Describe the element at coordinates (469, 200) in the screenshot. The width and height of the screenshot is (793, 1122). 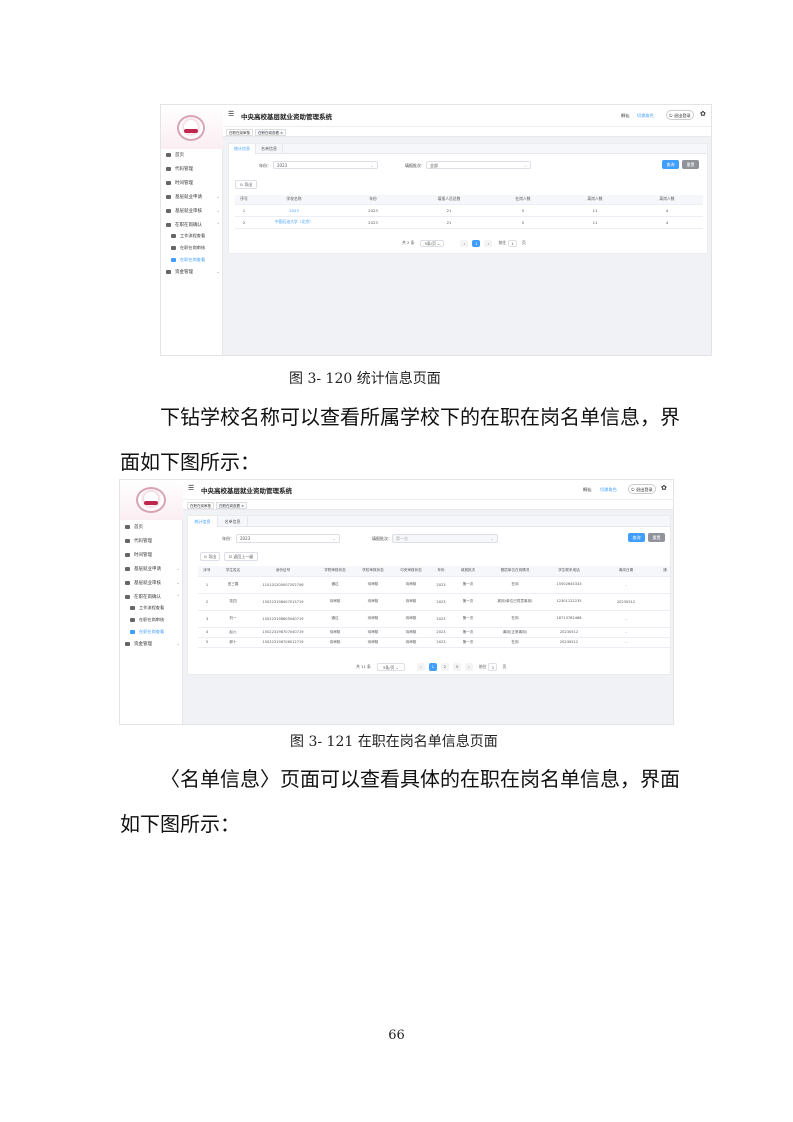
I see `table-header-row: 序号 学校名称 年份 填报人员总数 在岗人数 离岗人数 离岗人数` at that location.